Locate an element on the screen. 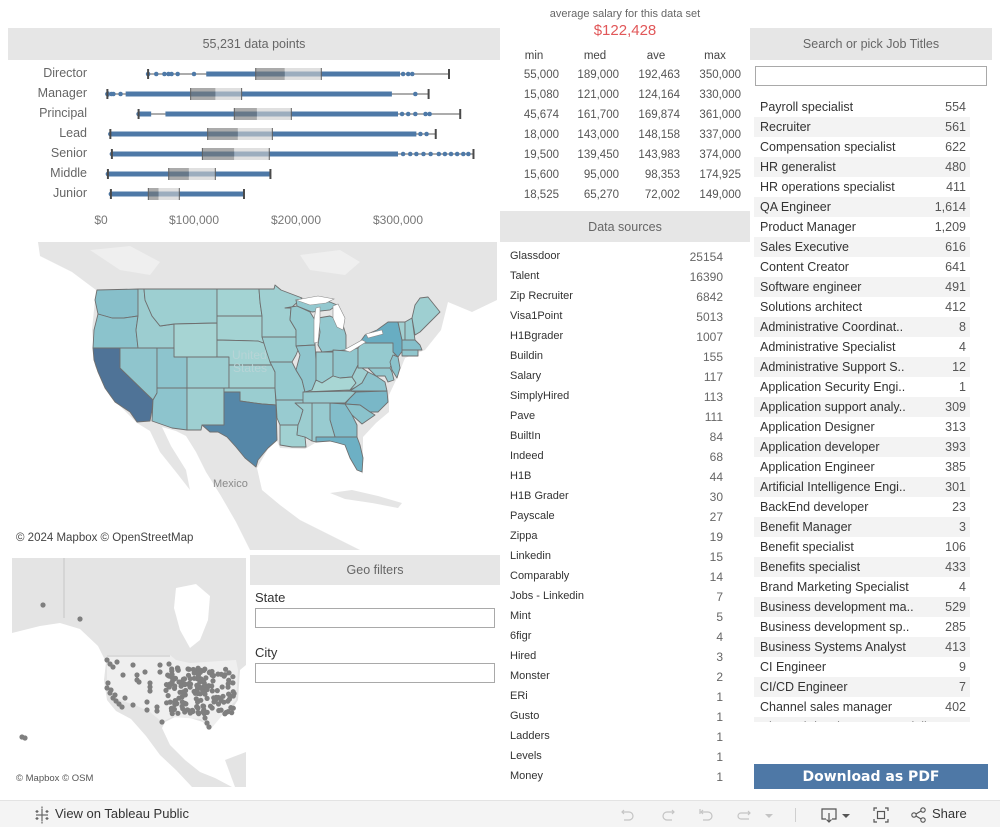  state-CT is located at coordinates (410, 353).